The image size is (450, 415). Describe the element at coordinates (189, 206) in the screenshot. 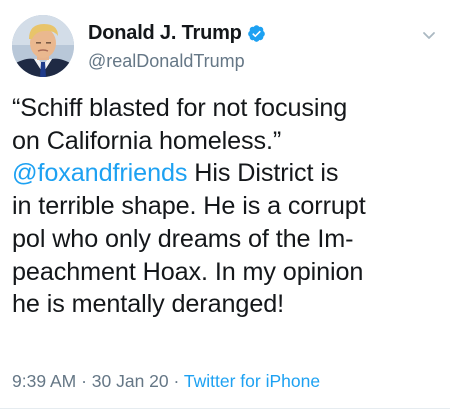

I see `tweet-text-line: in terrible shape. He is a corrupt` at that location.